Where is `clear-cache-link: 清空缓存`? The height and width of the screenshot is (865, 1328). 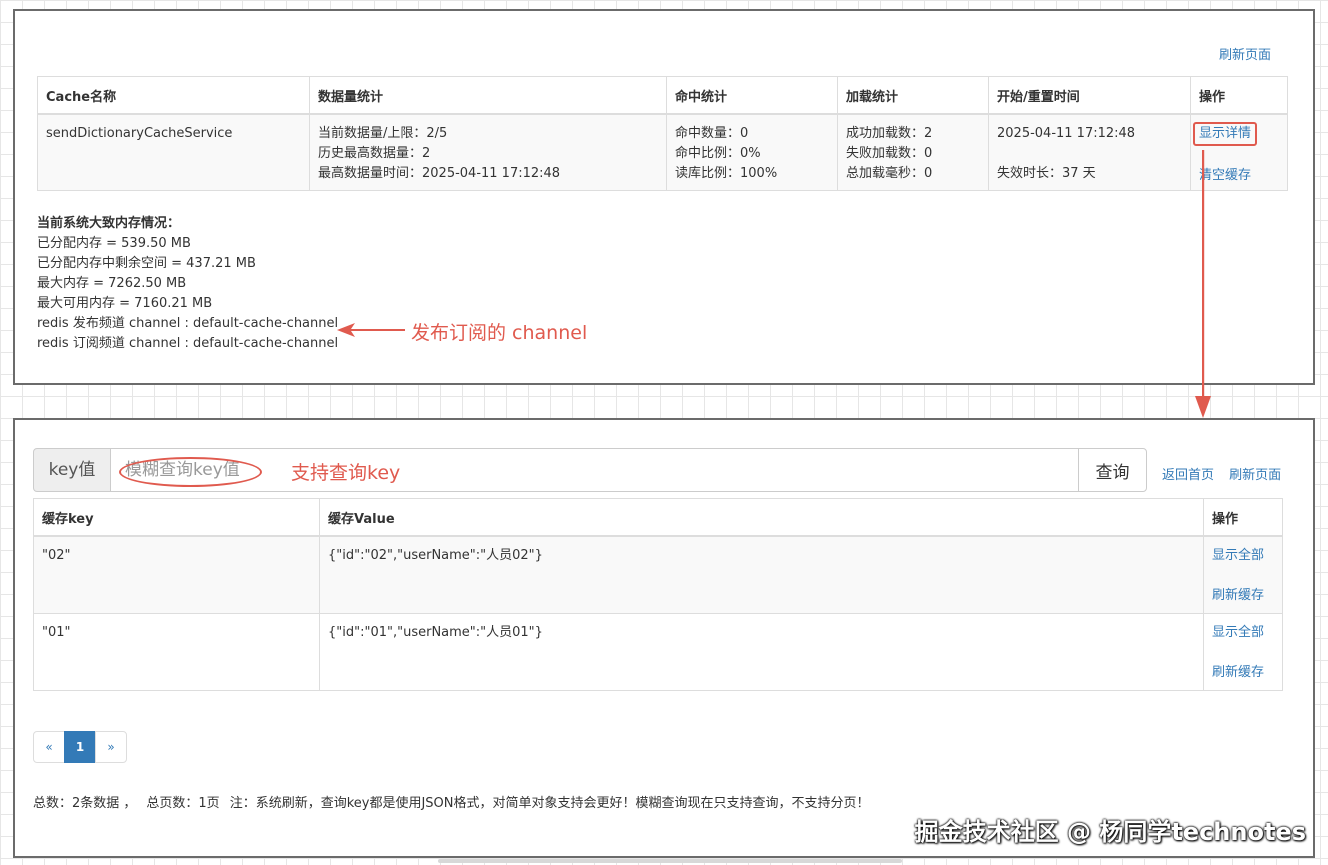
clear-cache-link: 清空缓存 is located at coordinates (1239, 176).